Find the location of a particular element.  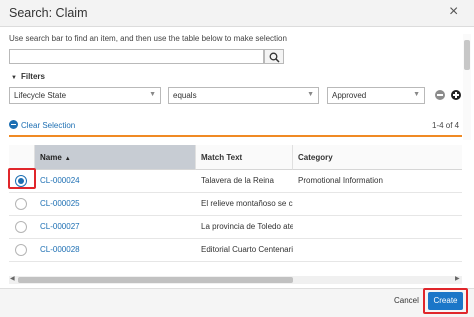

column-header-label: Name is located at coordinates (51, 157).